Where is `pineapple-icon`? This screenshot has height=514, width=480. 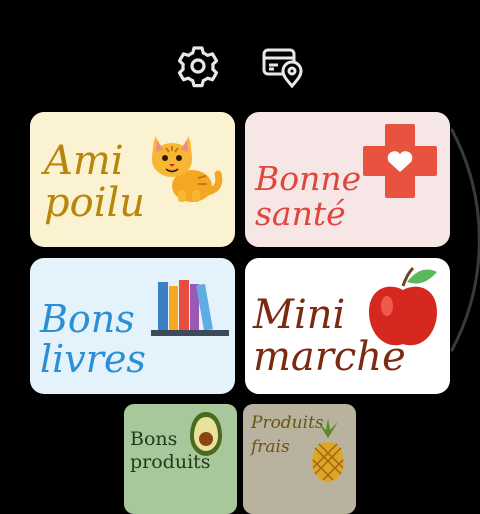
pineapple-icon is located at coordinates (328, 450).